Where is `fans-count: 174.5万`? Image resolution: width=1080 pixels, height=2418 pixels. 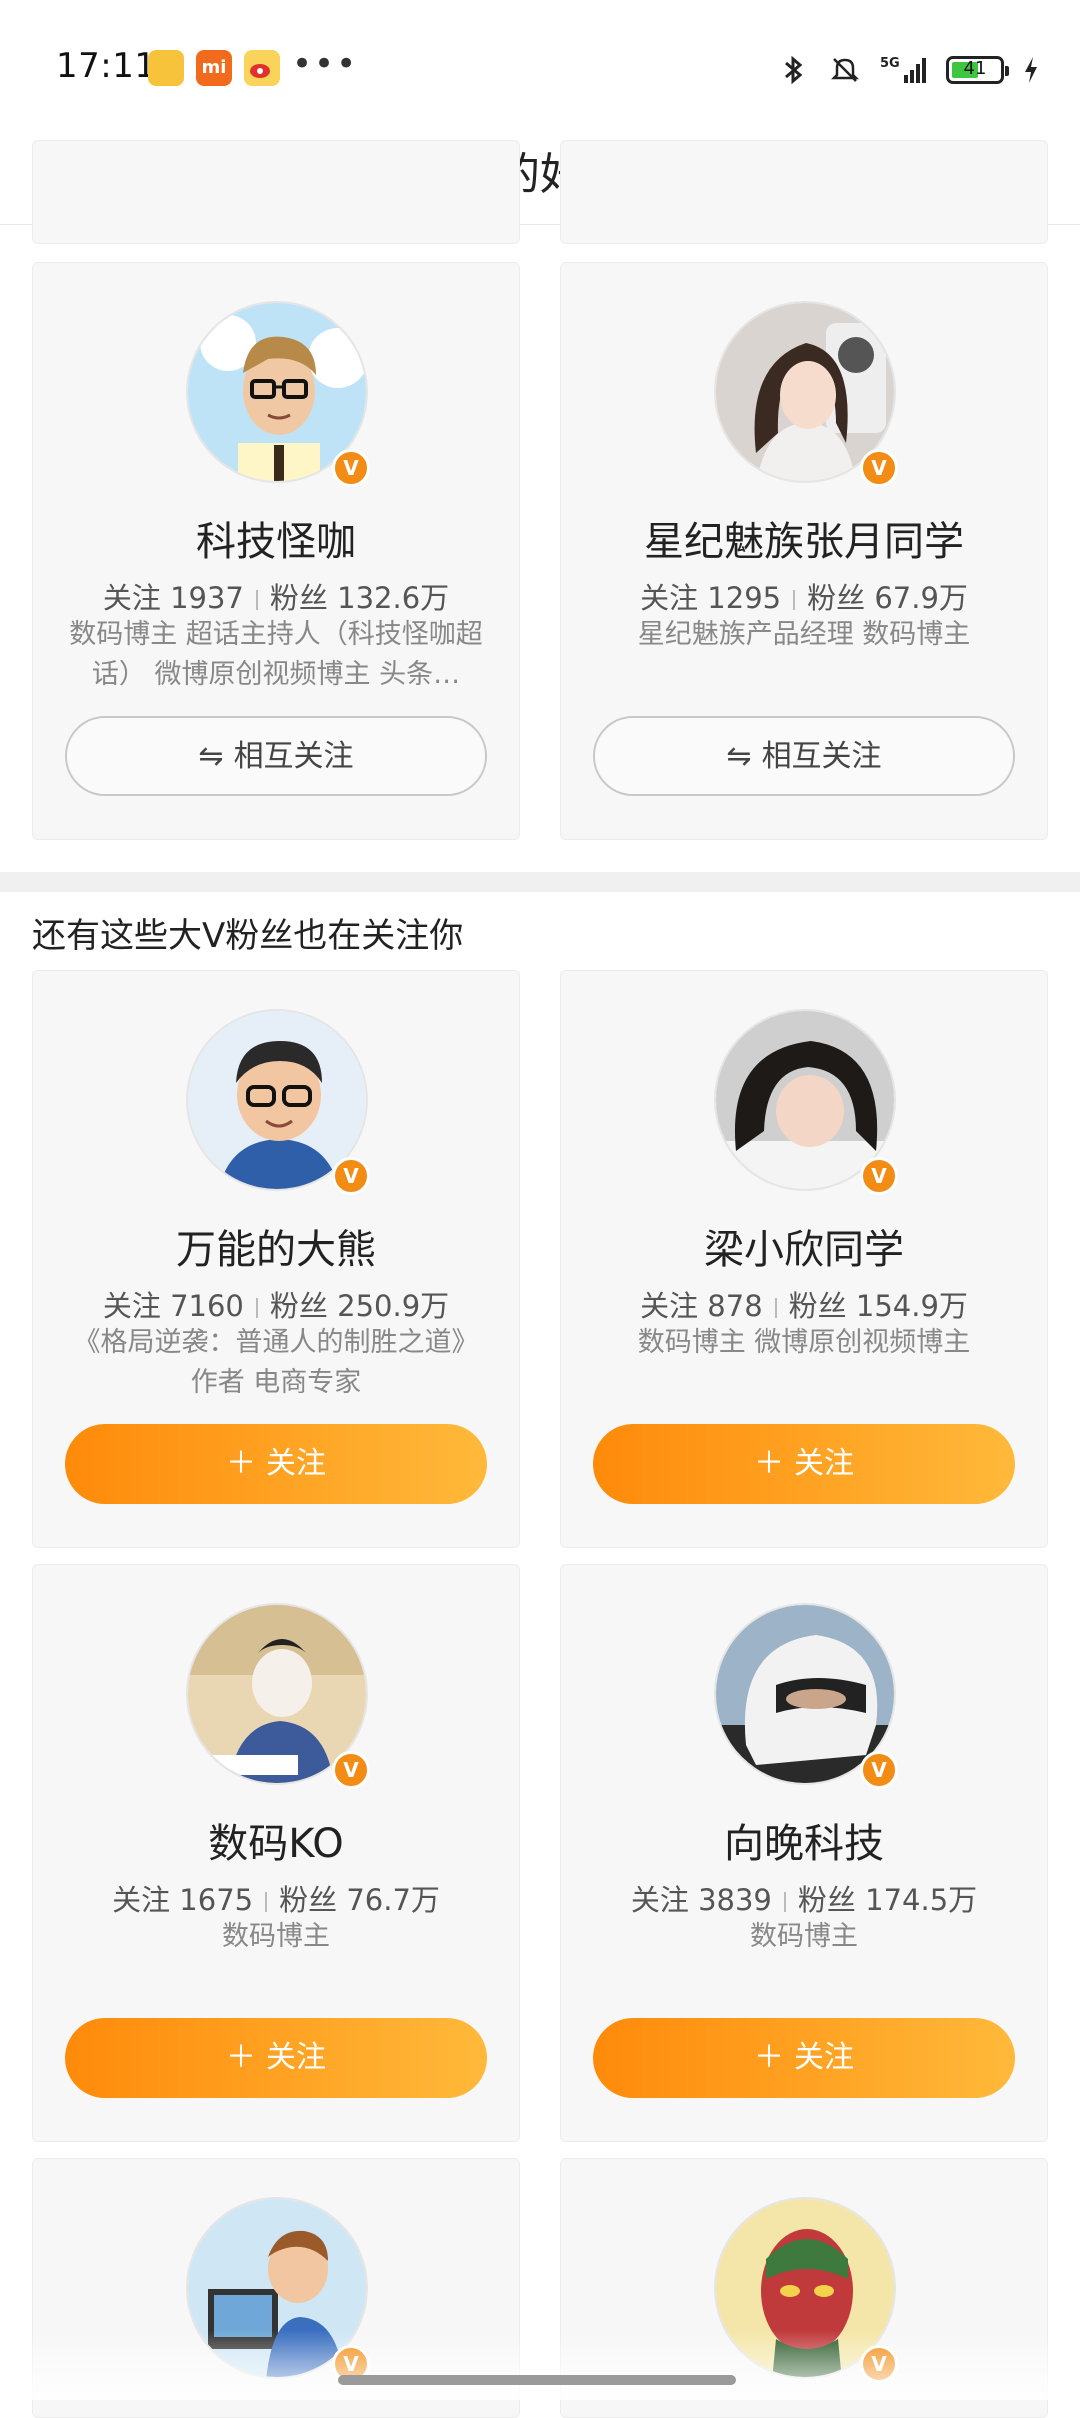 fans-count: 174.5万 is located at coordinates (921, 1900).